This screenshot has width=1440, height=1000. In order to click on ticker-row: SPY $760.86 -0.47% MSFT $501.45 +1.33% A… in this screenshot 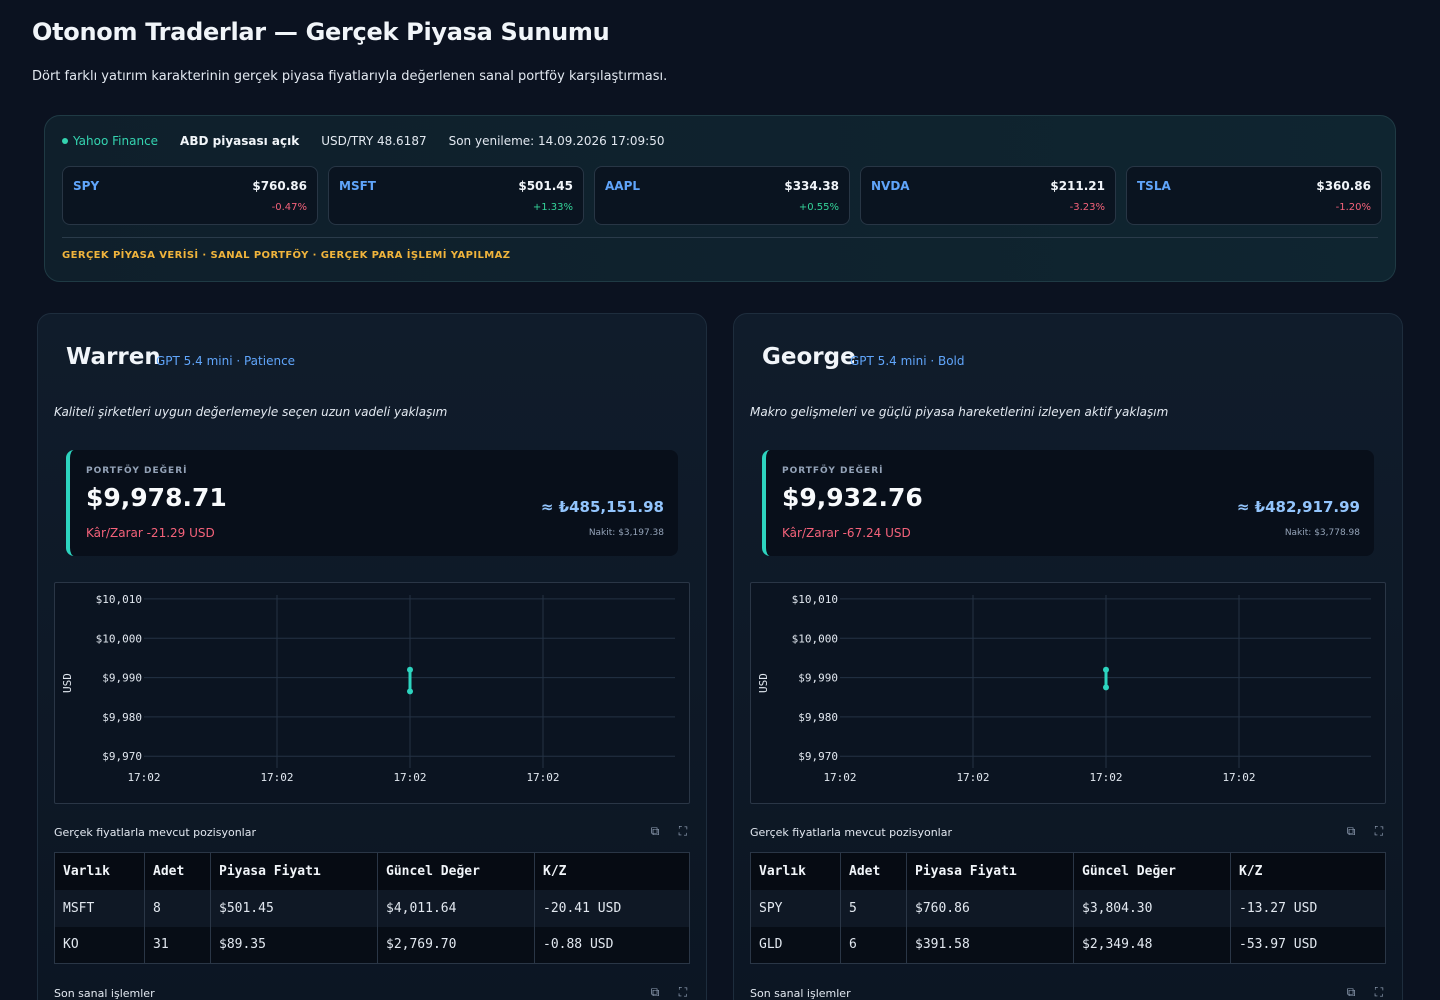, I will do `click(722, 195)`.